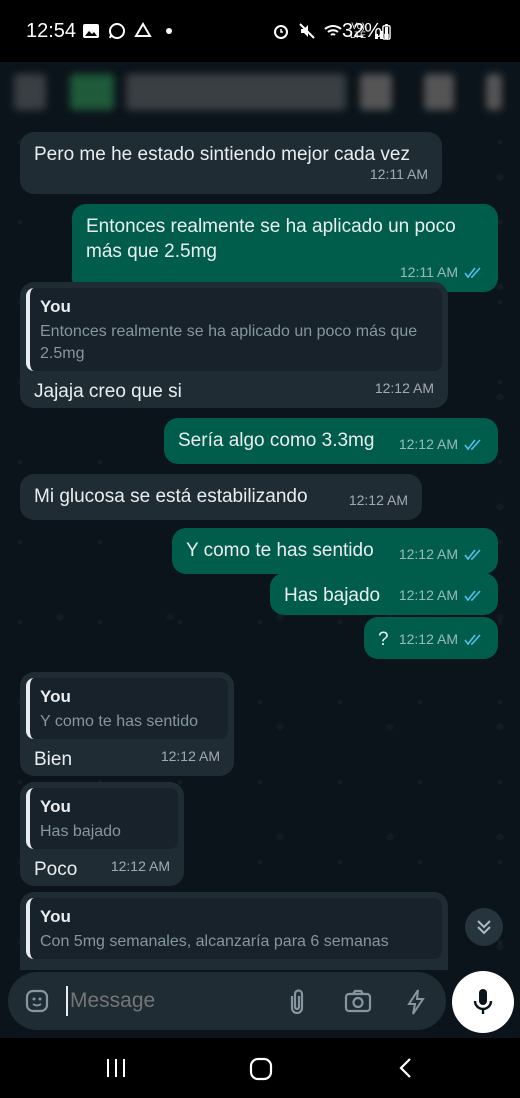 The height and width of the screenshot is (1098, 520). Describe the element at coordinates (130, 31) in the screenshot. I see `notification-icons` at that location.